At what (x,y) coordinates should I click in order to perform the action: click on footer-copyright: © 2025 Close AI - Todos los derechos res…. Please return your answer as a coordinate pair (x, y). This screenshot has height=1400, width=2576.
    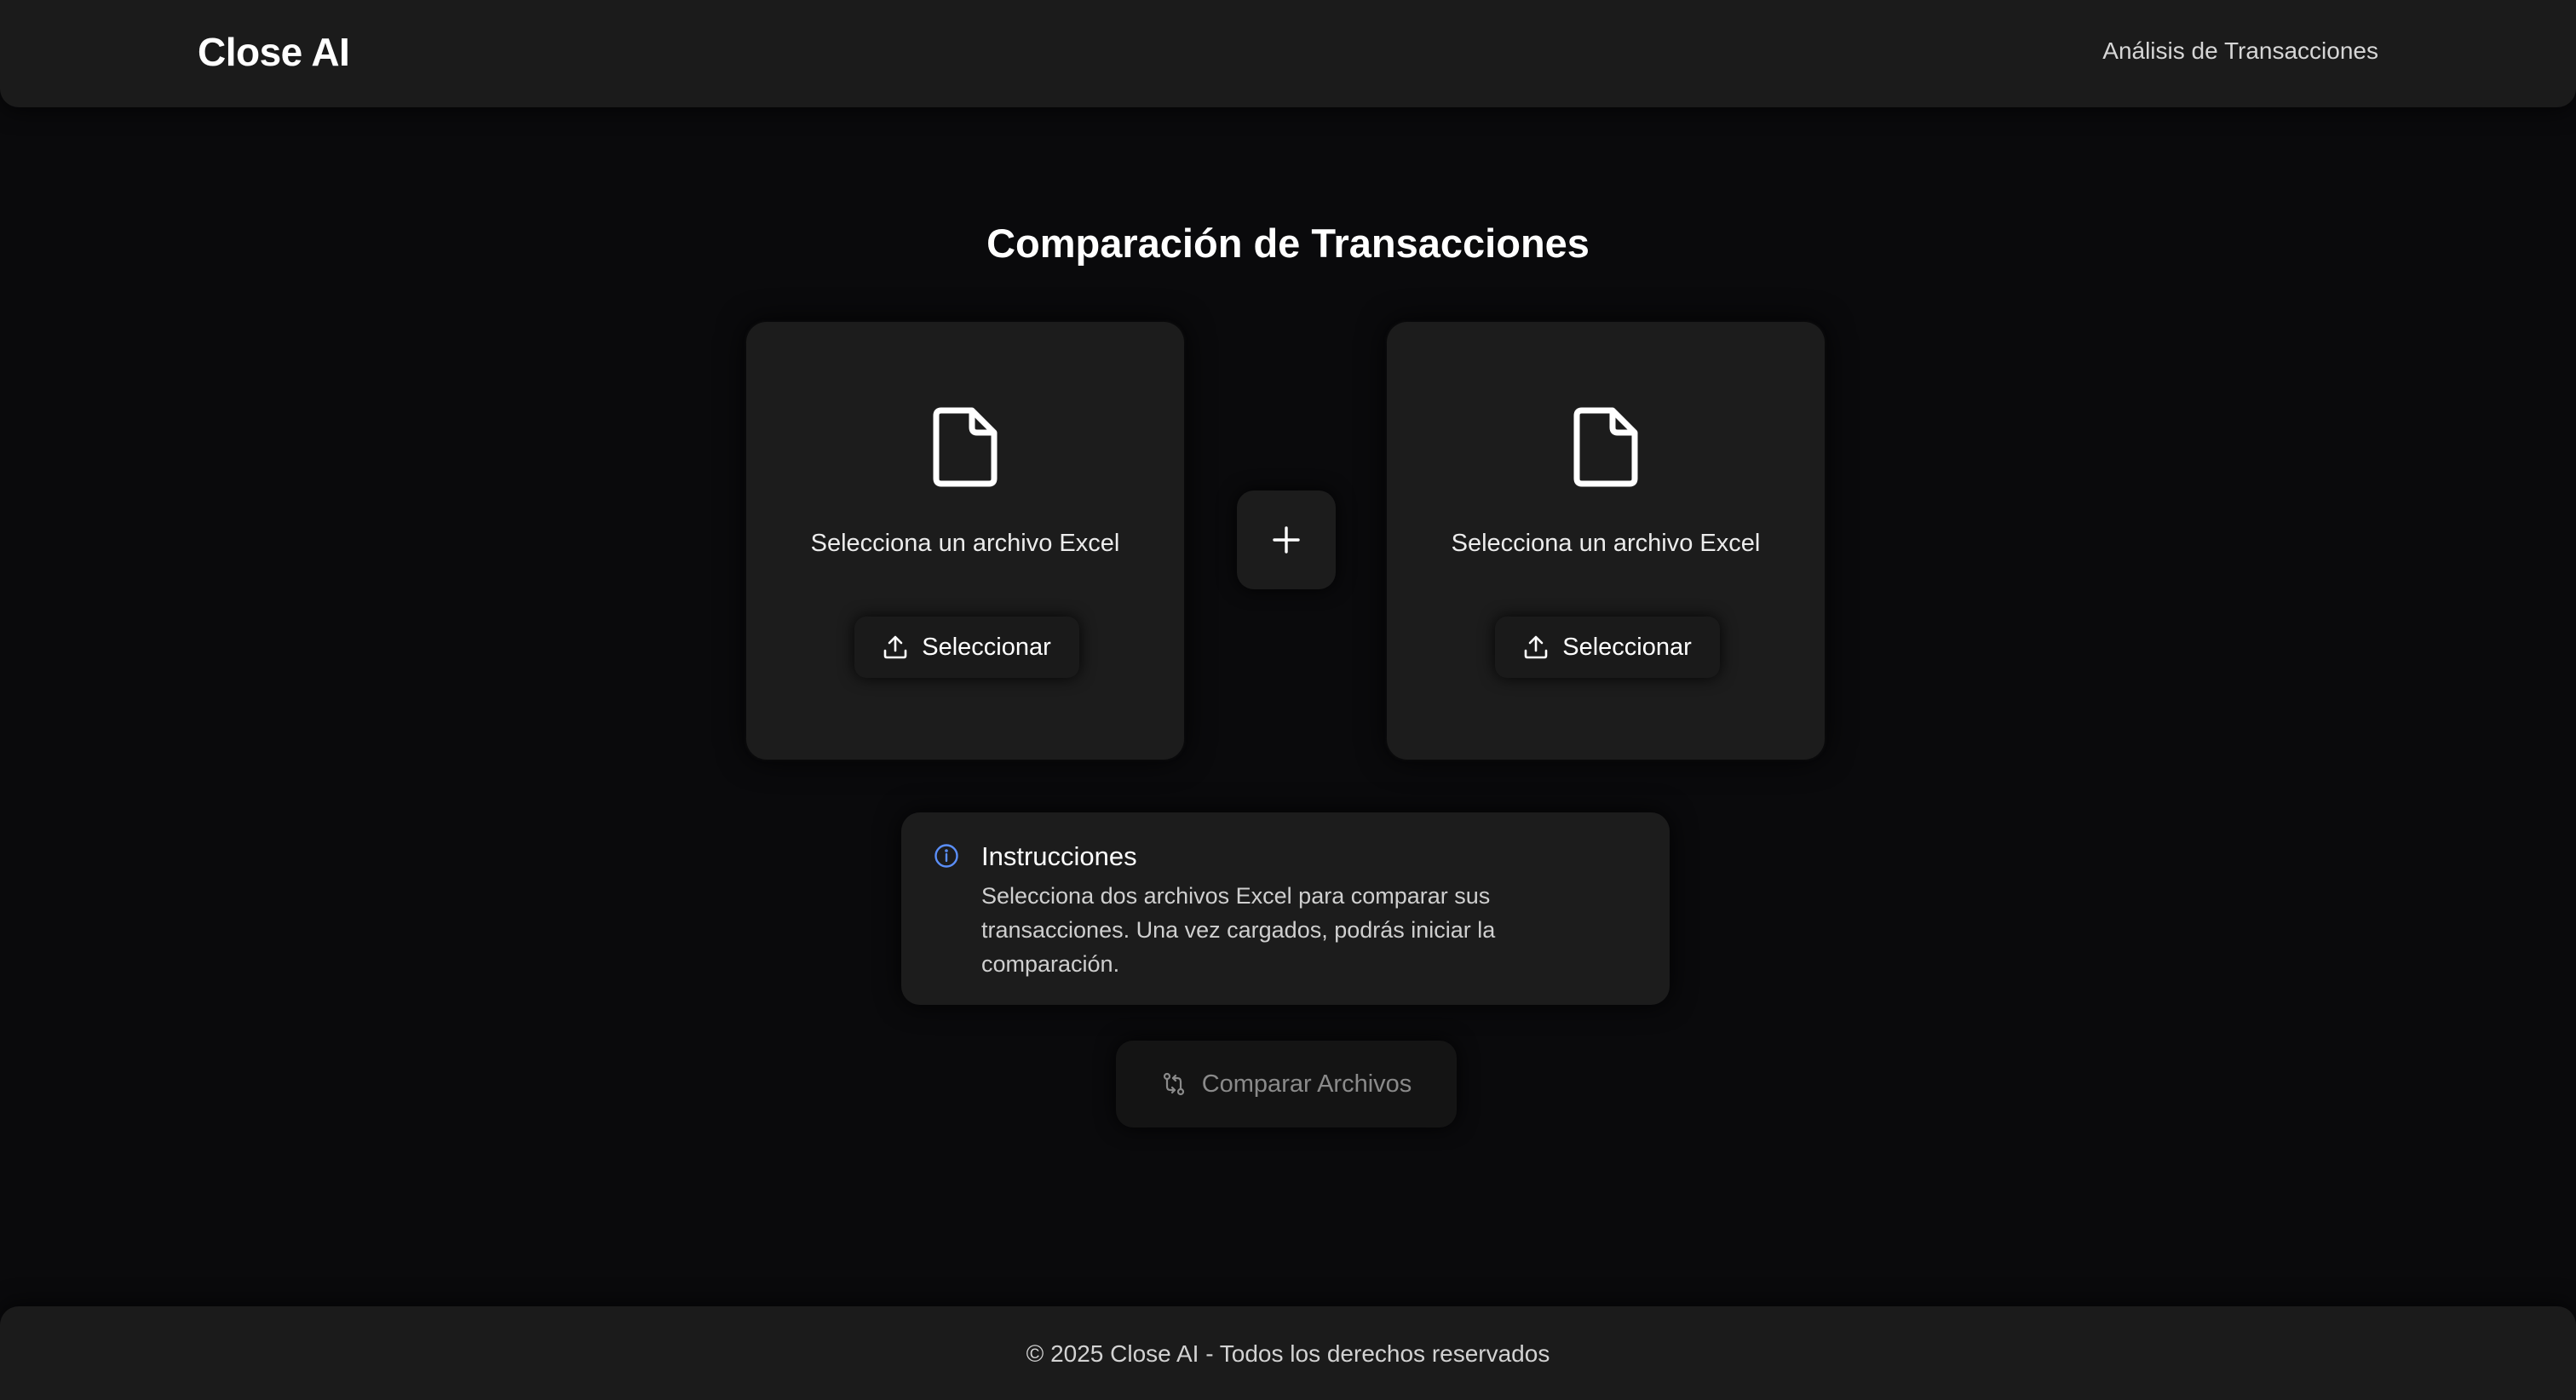
    Looking at the image, I should click on (1288, 1353).